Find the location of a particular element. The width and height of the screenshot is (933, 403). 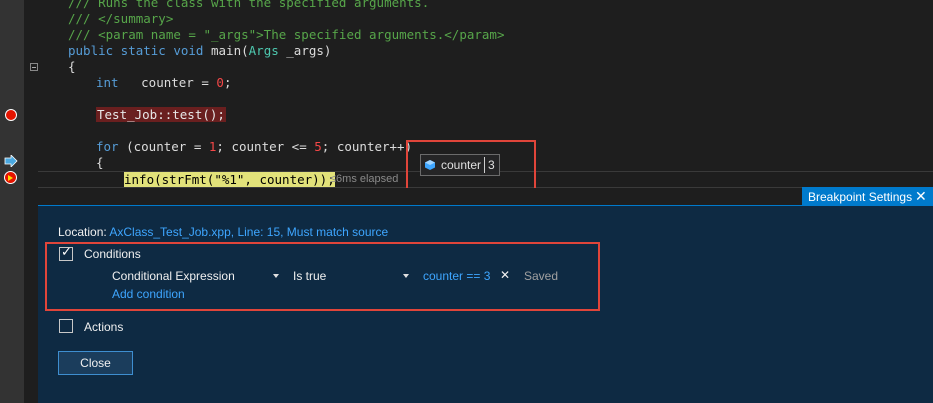

code-line-current: info(strFmt("%1", counter)); is located at coordinates (229, 179).